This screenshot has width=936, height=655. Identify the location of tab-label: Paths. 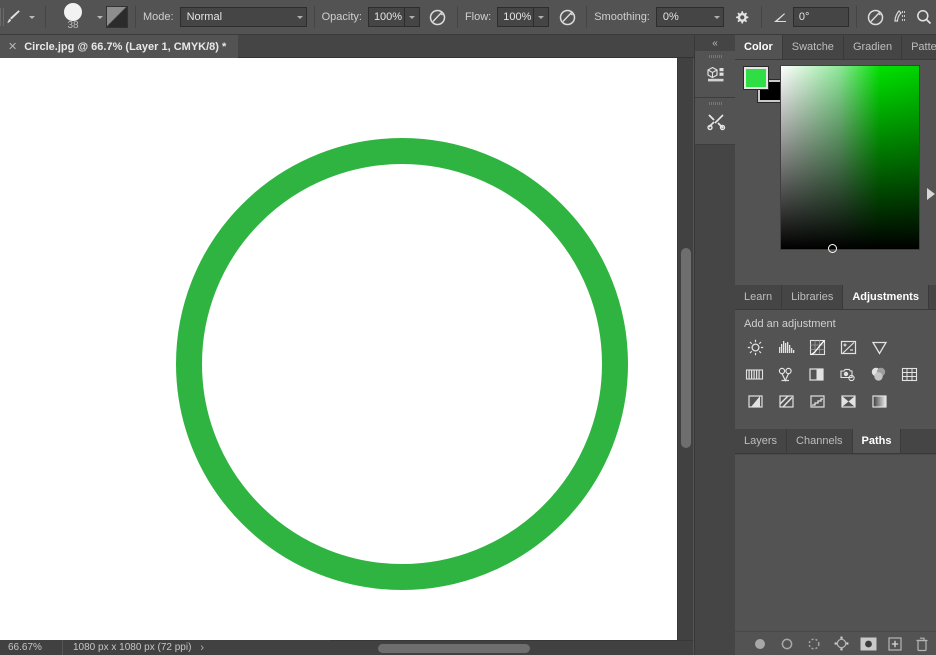
(876, 441).